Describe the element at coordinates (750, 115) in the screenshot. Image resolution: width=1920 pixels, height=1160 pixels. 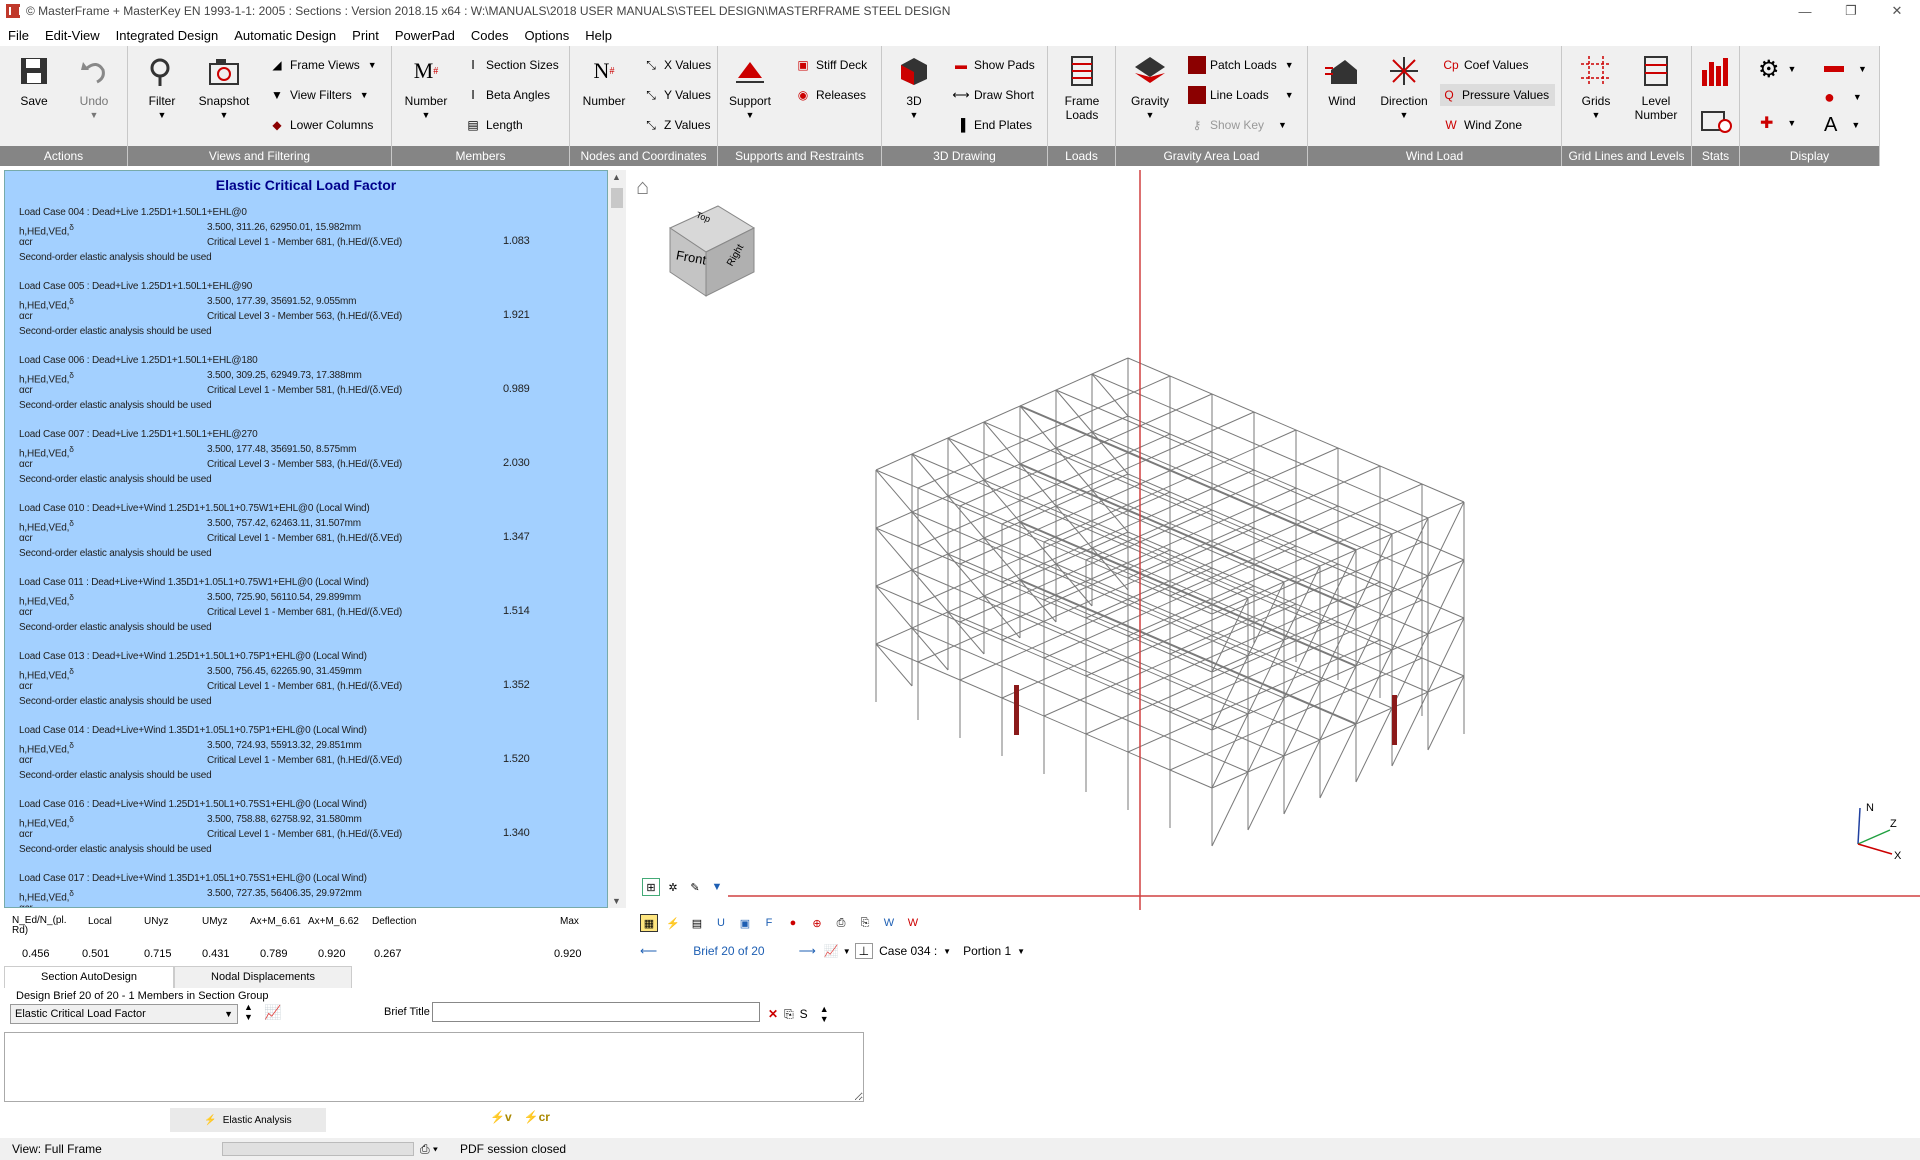
I see `support-dropdown-icon: ▼` at that location.